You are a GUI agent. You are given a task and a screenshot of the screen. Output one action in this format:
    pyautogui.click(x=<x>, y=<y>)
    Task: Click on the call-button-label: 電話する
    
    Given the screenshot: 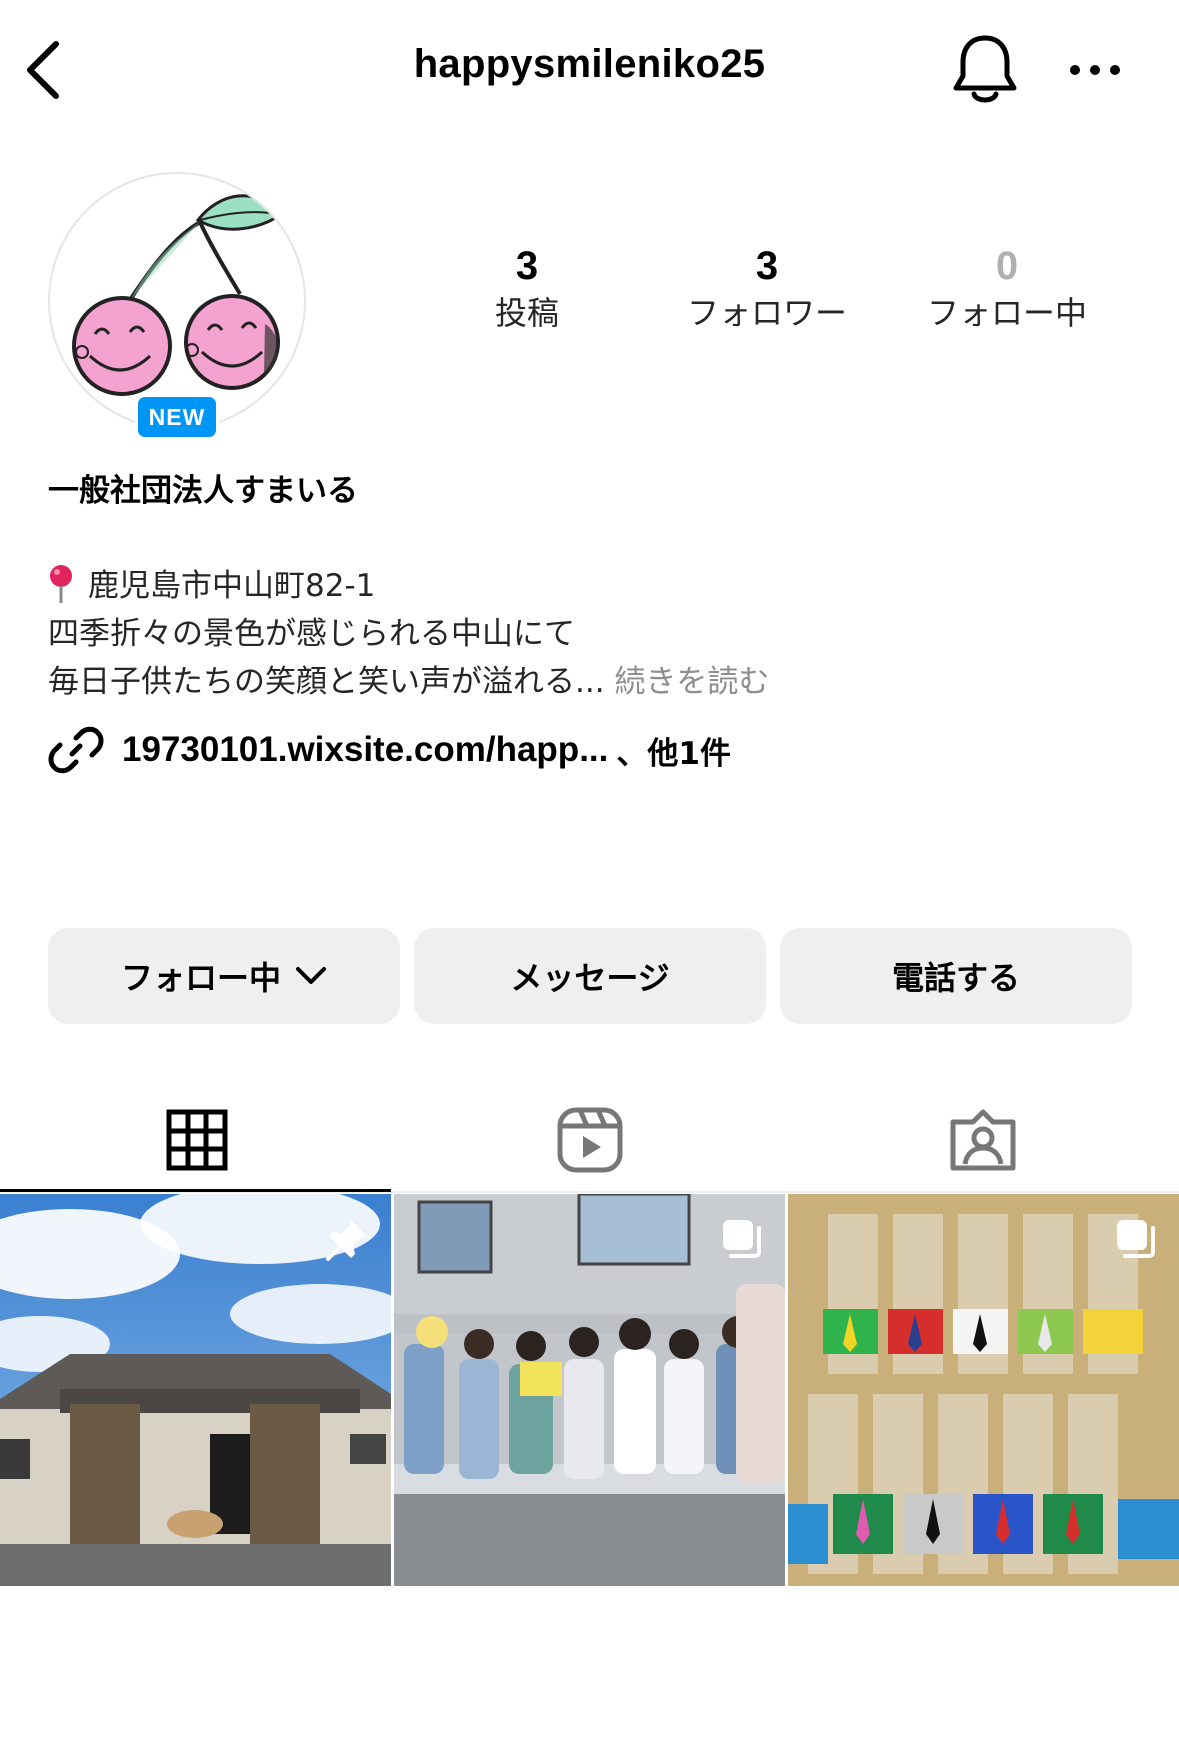 What is the action you would take?
    pyautogui.click(x=955, y=978)
    